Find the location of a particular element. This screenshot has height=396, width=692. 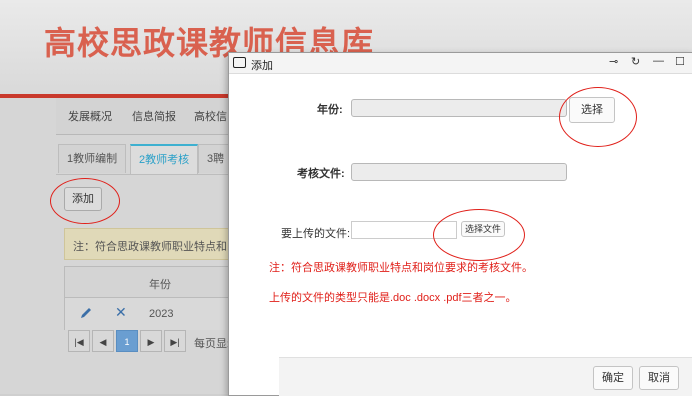

pagination: |◀ ◀ 1 ▶ ▶| 每页显示 is located at coordinates (154, 342).